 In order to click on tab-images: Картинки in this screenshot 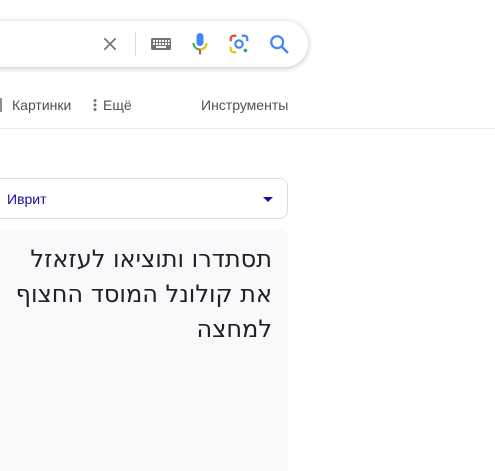, I will do `click(35, 105)`.